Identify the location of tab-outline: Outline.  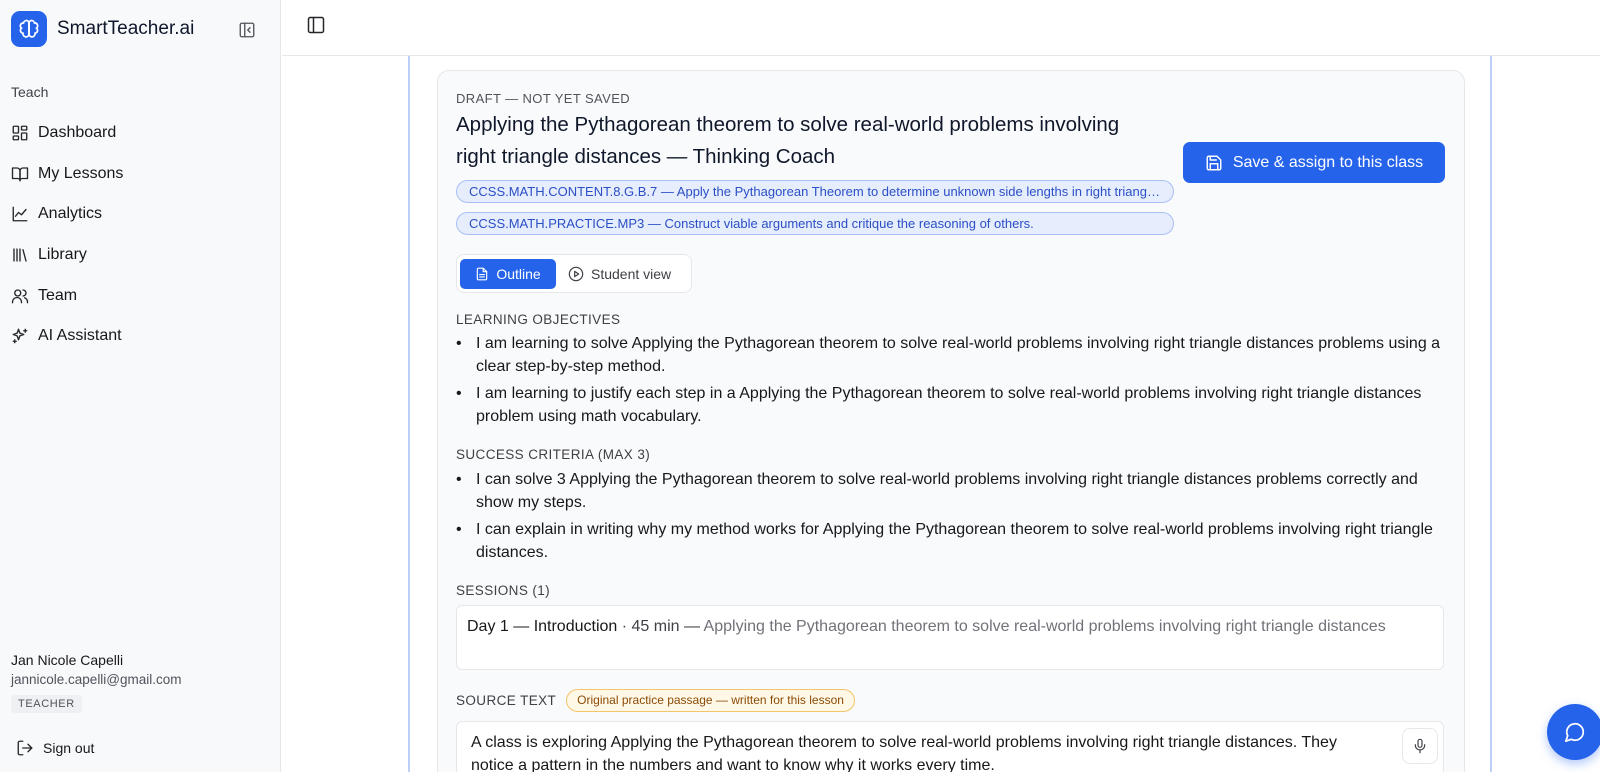
(508, 274).